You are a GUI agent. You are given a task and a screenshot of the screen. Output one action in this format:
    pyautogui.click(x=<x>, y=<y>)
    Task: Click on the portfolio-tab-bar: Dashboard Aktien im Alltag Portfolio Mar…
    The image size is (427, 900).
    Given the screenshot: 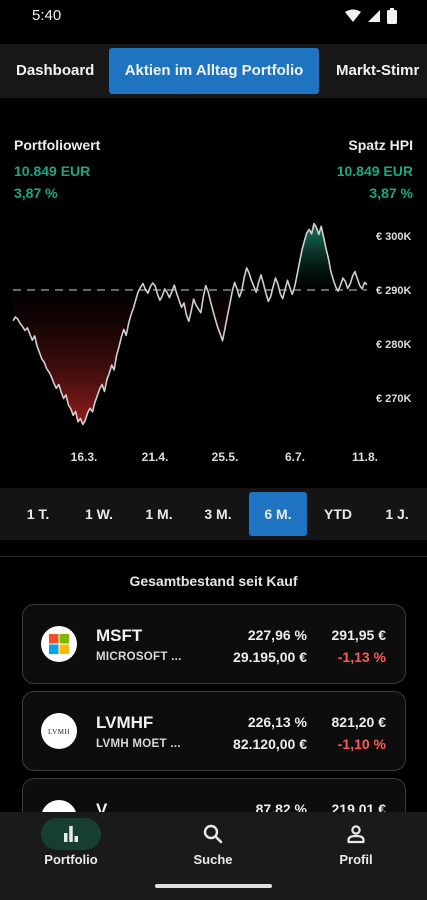 What is the action you would take?
    pyautogui.click(x=213, y=71)
    